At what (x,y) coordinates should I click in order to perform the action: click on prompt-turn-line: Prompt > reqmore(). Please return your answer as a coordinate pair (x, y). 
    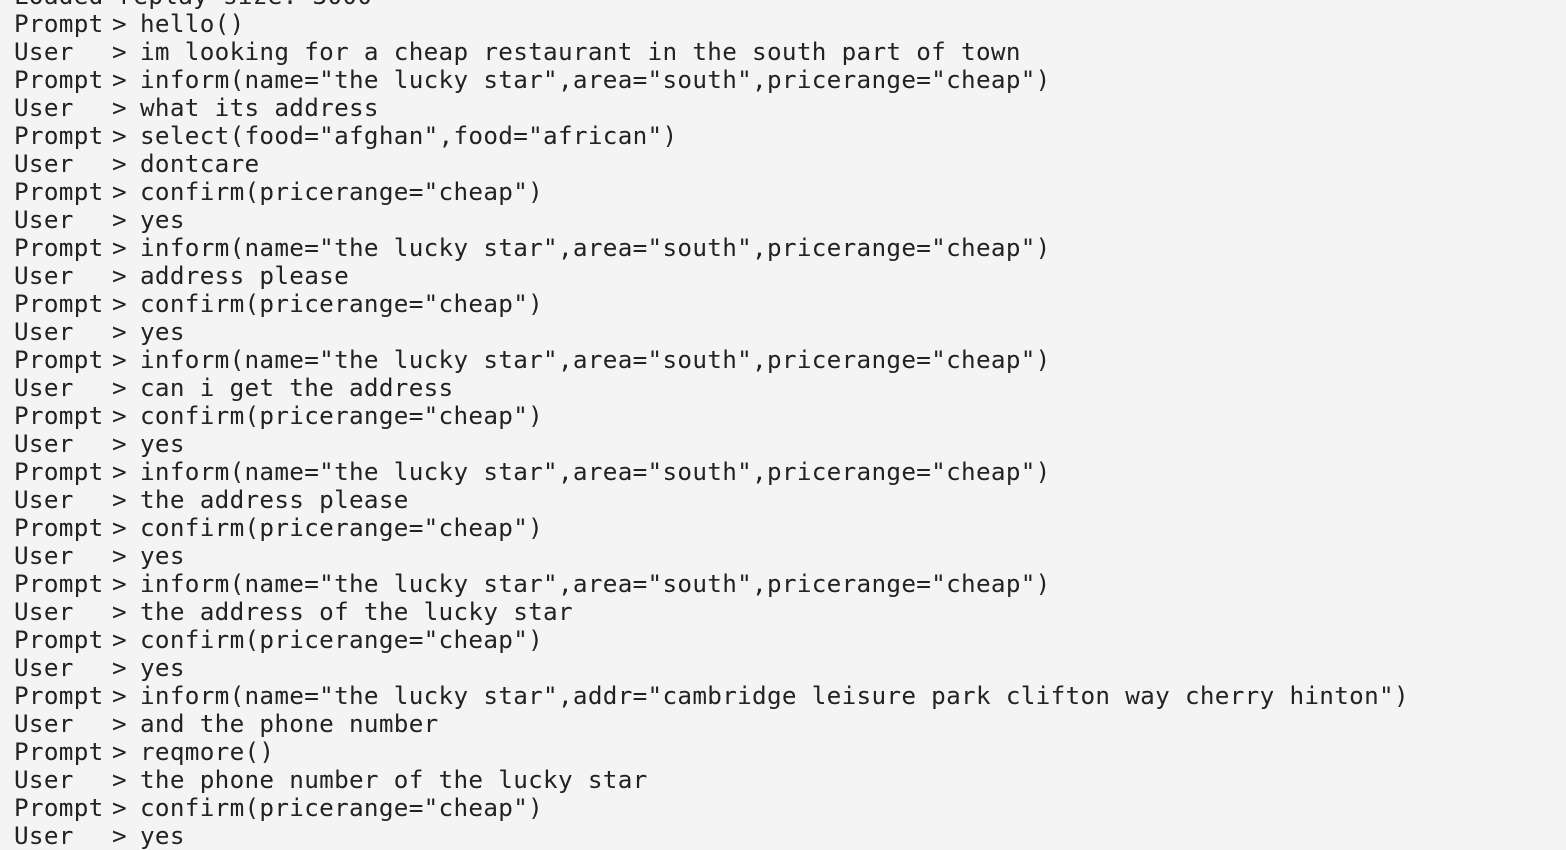
    Looking at the image, I should click on (783, 752).